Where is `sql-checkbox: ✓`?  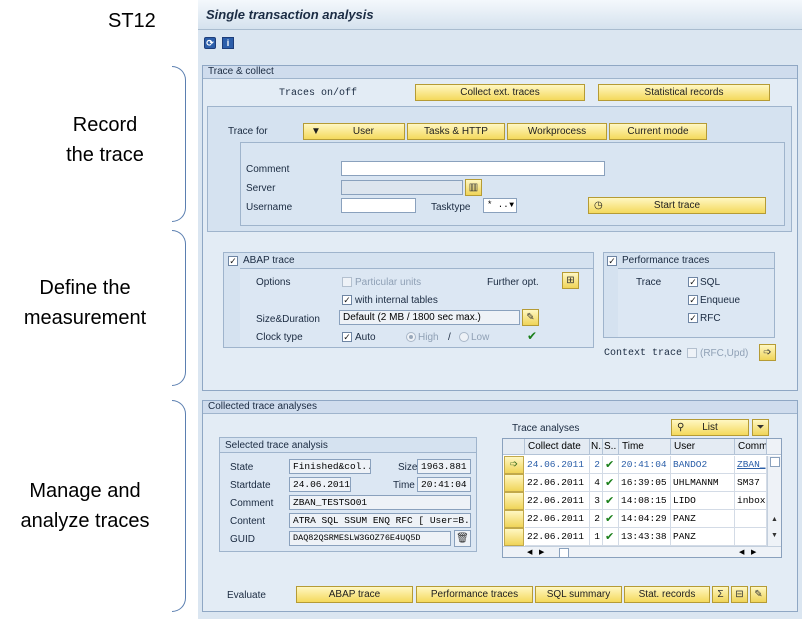
sql-checkbox: ✓ is located at coordinates (693, 282).